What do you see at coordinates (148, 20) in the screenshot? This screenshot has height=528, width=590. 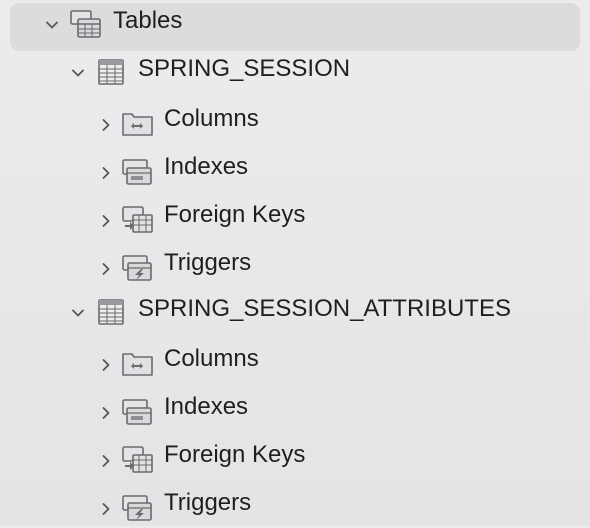 I see `tree-item-label: Tables` at bounding box center [148, 20].